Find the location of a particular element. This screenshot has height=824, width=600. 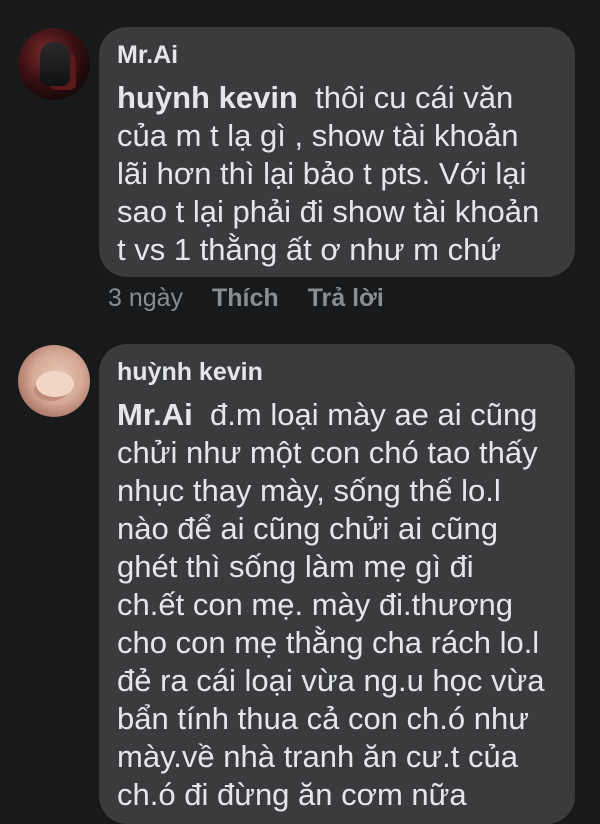

comment-timestamp: 3 ngày is located at coordinates (145, 298).